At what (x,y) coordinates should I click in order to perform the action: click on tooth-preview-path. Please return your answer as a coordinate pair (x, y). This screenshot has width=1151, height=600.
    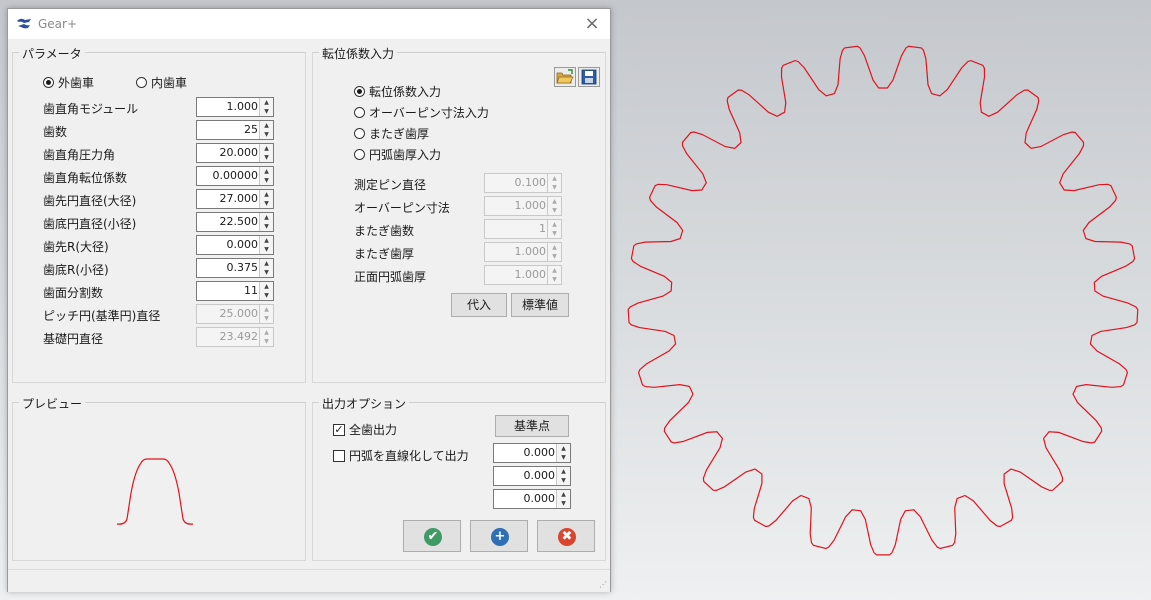
    Looking at the image, I should click on (155, 491).